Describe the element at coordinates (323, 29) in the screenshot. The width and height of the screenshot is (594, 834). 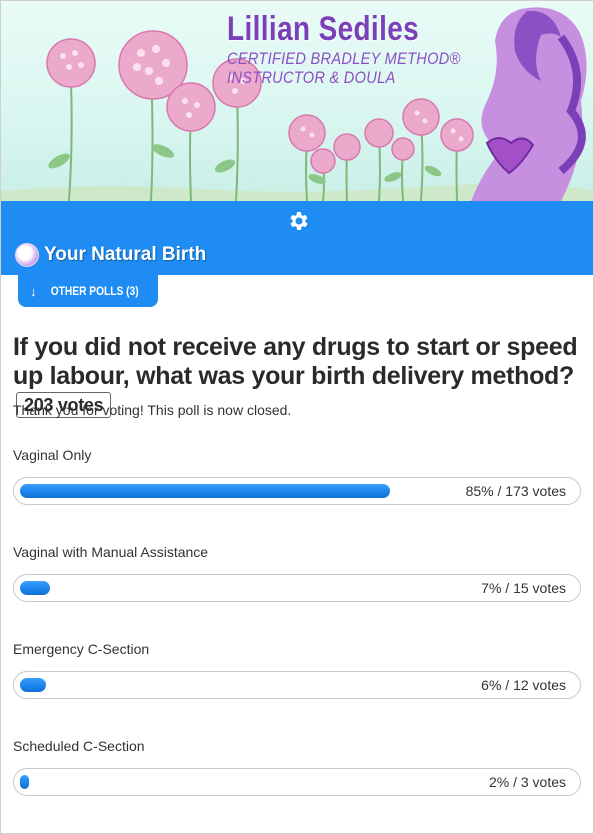
I see `brand-name: Lillian Sediles` at that location.